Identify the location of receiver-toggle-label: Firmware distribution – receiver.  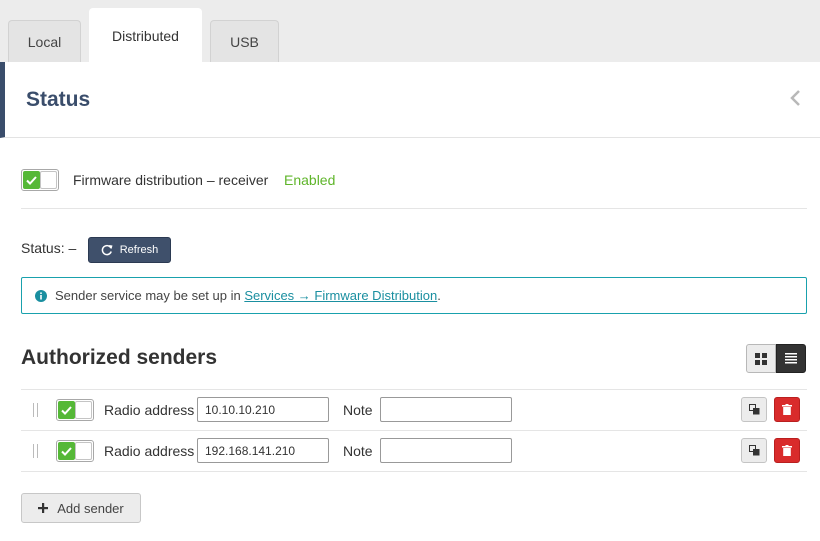
(171, 180).